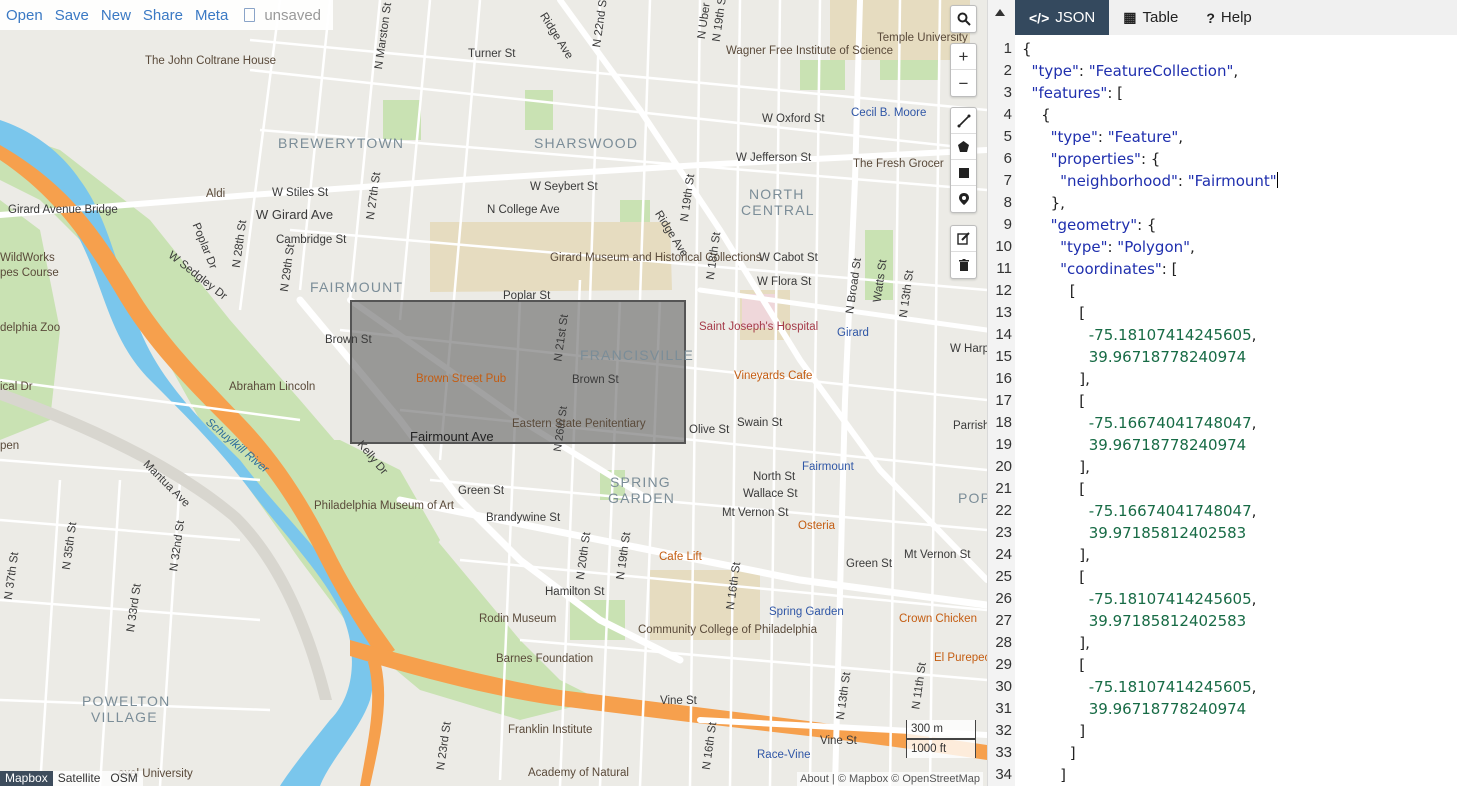  I want to click on hood-label: POWELTON, so click(126, 701).